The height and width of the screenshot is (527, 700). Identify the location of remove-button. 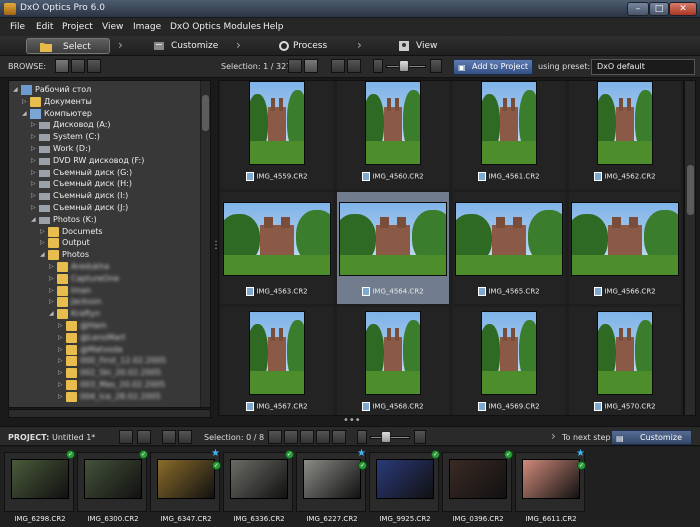
(323, 437).